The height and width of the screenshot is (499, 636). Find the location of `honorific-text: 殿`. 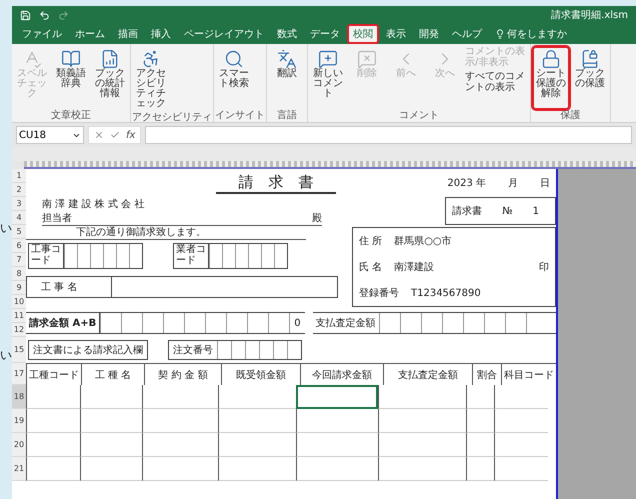

honorific-text: 殿 is located at coordinates (317, 218).